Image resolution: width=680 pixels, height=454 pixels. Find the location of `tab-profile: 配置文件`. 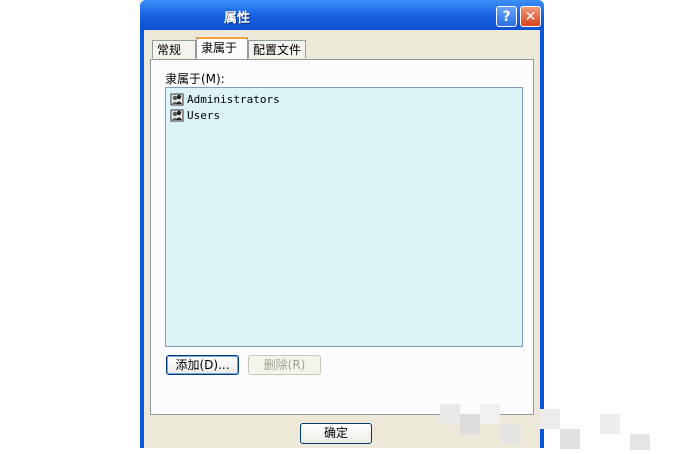

tab-profile: 配置文件 is located at coordinates (277, 49).